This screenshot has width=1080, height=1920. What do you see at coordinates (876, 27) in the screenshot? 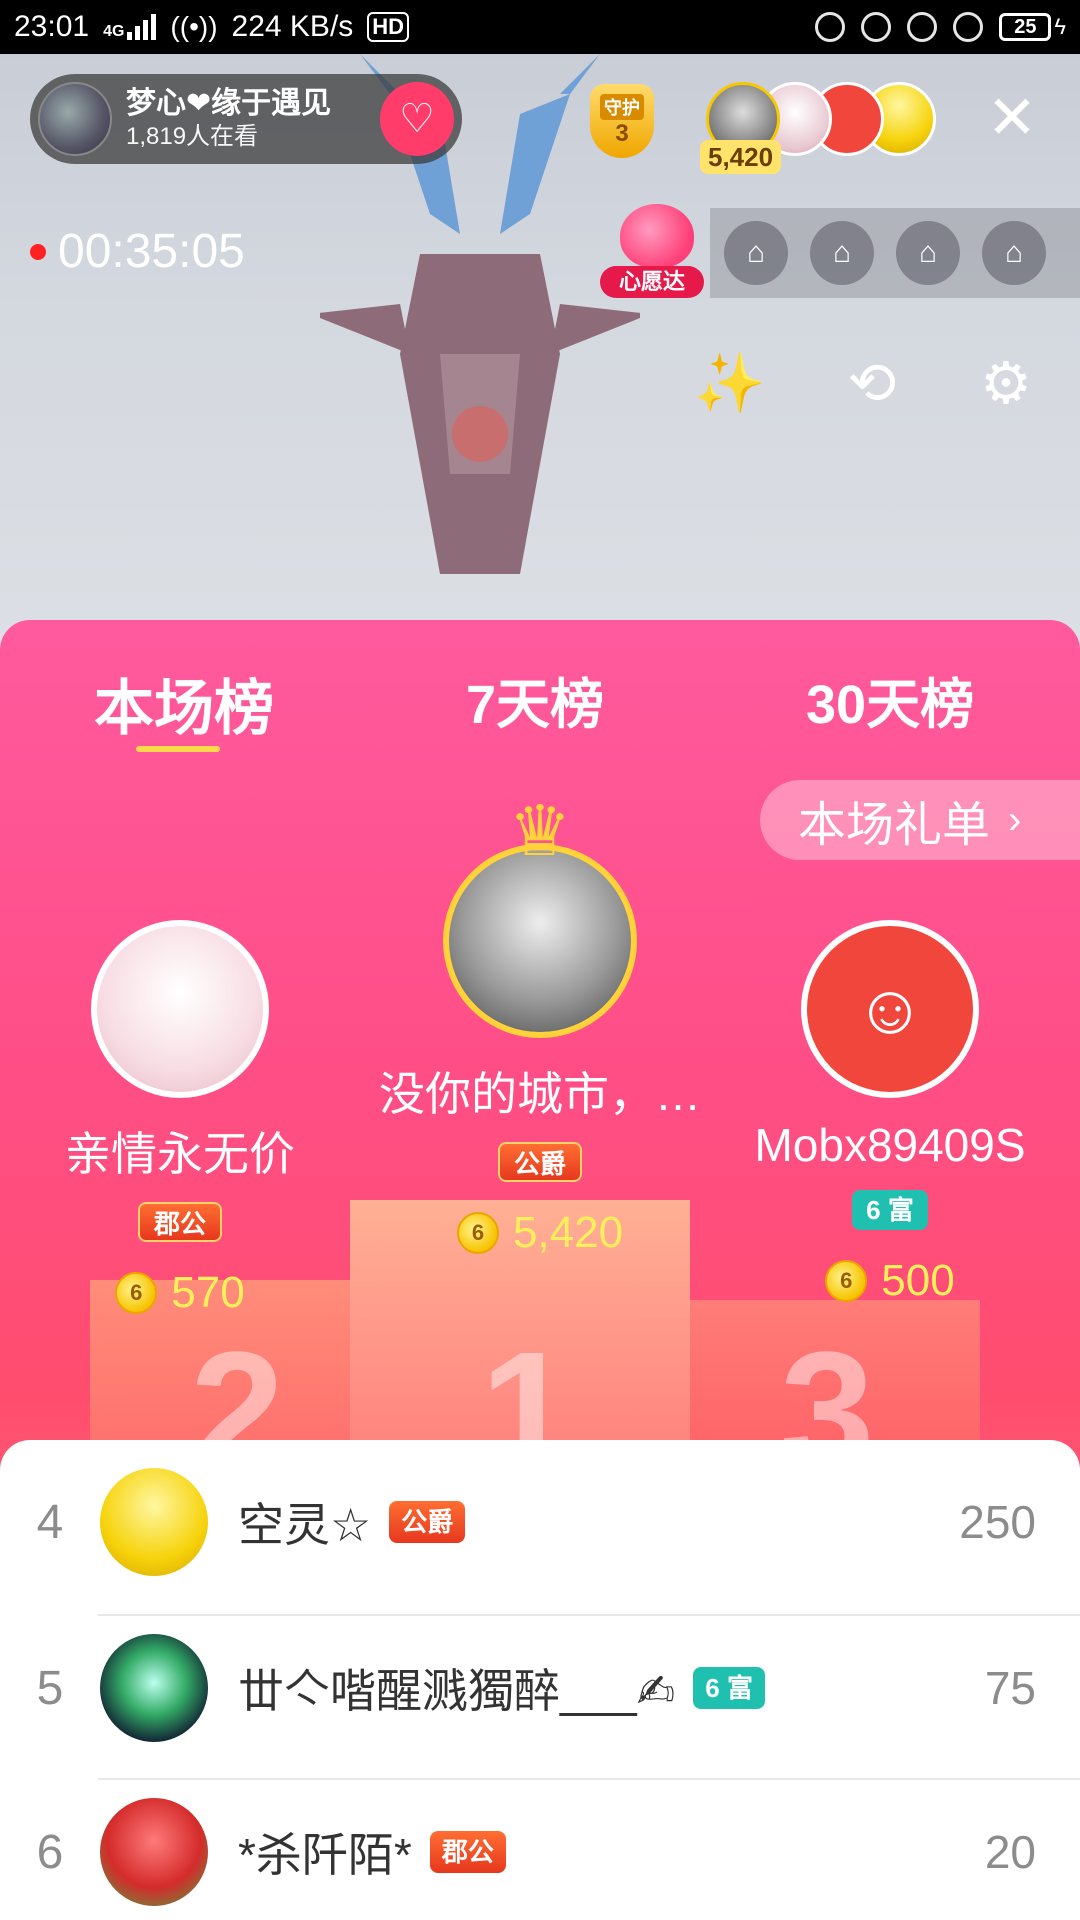
I see `lock-icon` at bounding box center [876, 27].